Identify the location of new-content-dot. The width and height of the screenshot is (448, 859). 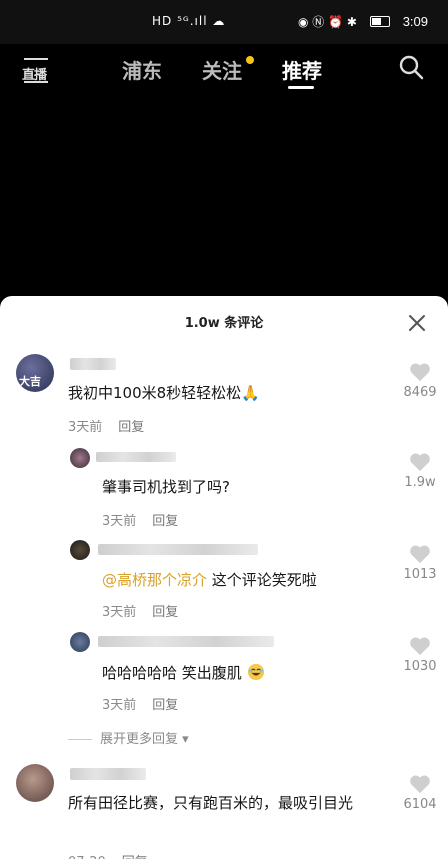
(250, 60).